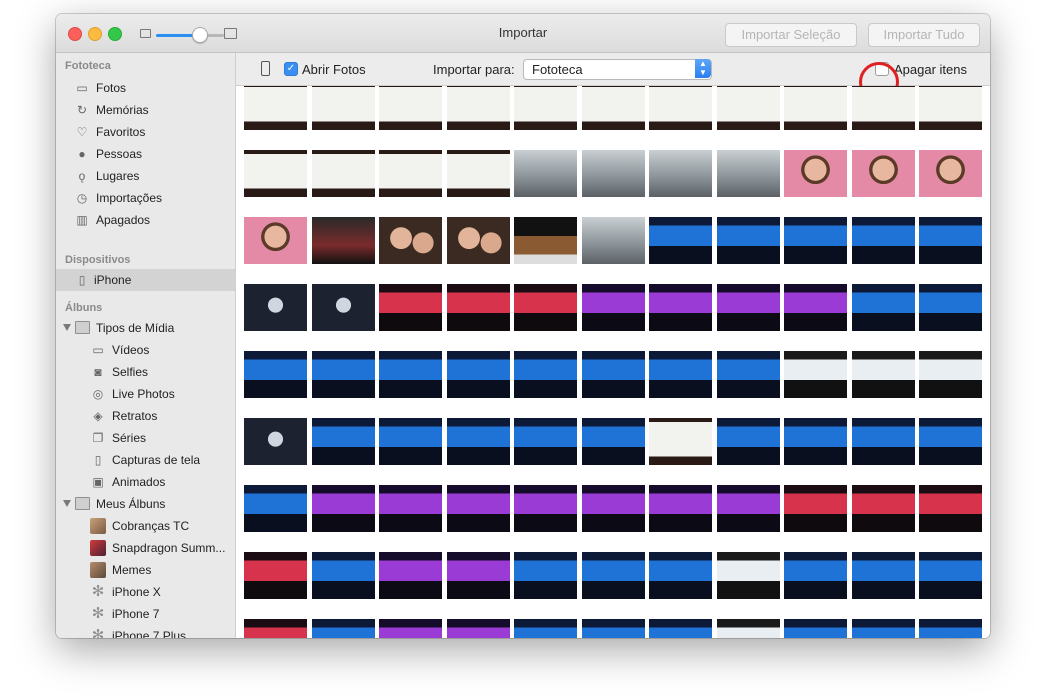  Describe the element at coordinates (145, 438) in the screenshot. I see `sidebar-item-bursts: ❐ Séries` at that location.